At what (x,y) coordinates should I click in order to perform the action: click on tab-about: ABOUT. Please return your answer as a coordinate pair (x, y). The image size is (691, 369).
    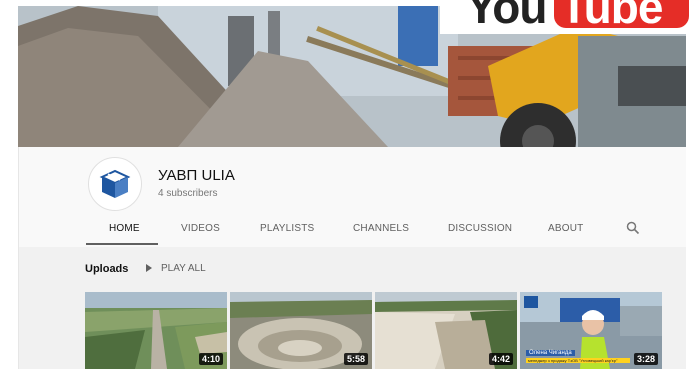
    Looking at the image, I should click on (565, 228).